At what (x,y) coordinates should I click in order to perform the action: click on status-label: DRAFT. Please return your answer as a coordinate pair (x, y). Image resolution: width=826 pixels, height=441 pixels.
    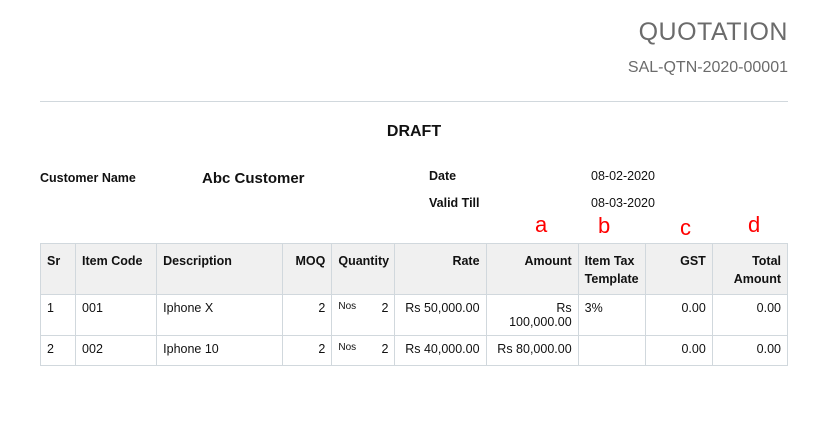
    Looking at the image, I should click on (414, 131).